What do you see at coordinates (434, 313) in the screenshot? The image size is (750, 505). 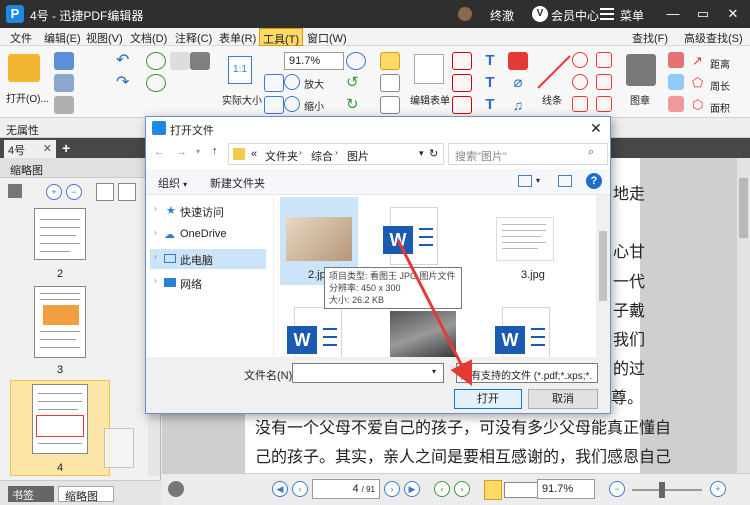 I see `annotation-arrow` at bounding box center [434, 313].